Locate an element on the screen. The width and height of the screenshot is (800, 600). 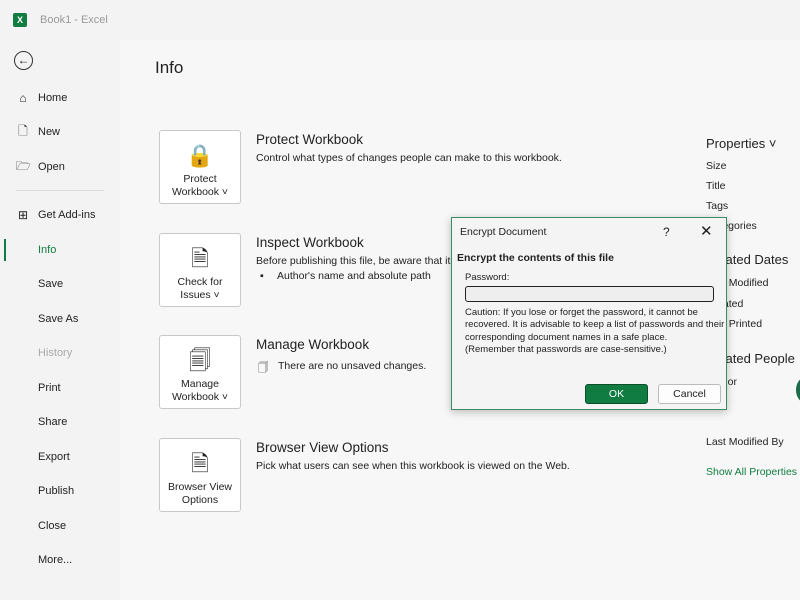
document-icon: 🗍 is located at coordinates (263, 368).